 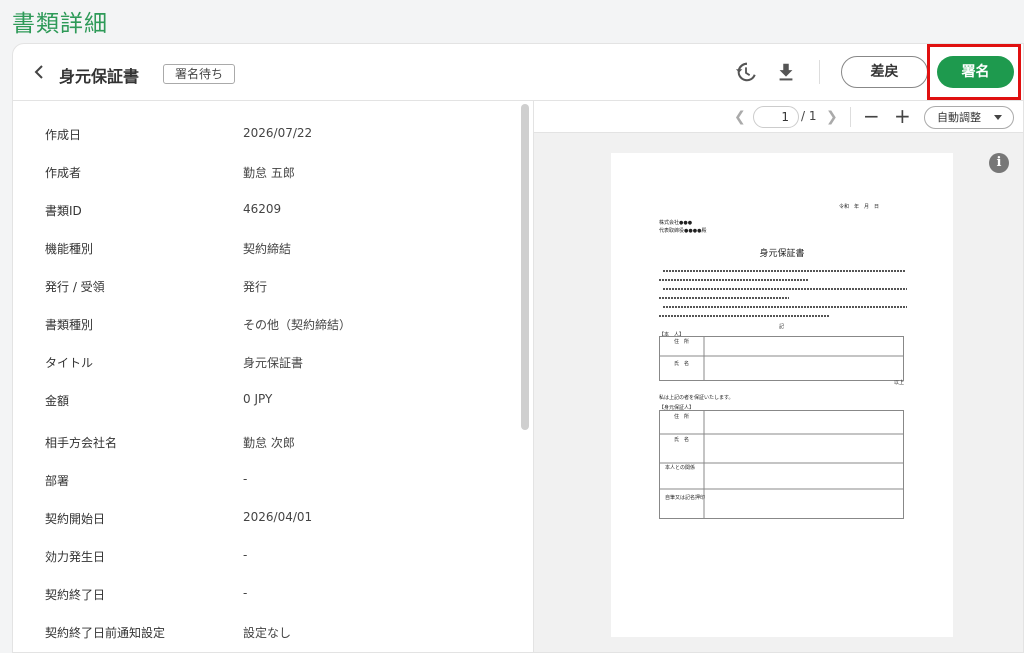 What do you see at coordinates (685, 498) in the screenshot?
I see `guarantor-sign-label: 自筆又は記名押印` at bounding box center [685, 498].